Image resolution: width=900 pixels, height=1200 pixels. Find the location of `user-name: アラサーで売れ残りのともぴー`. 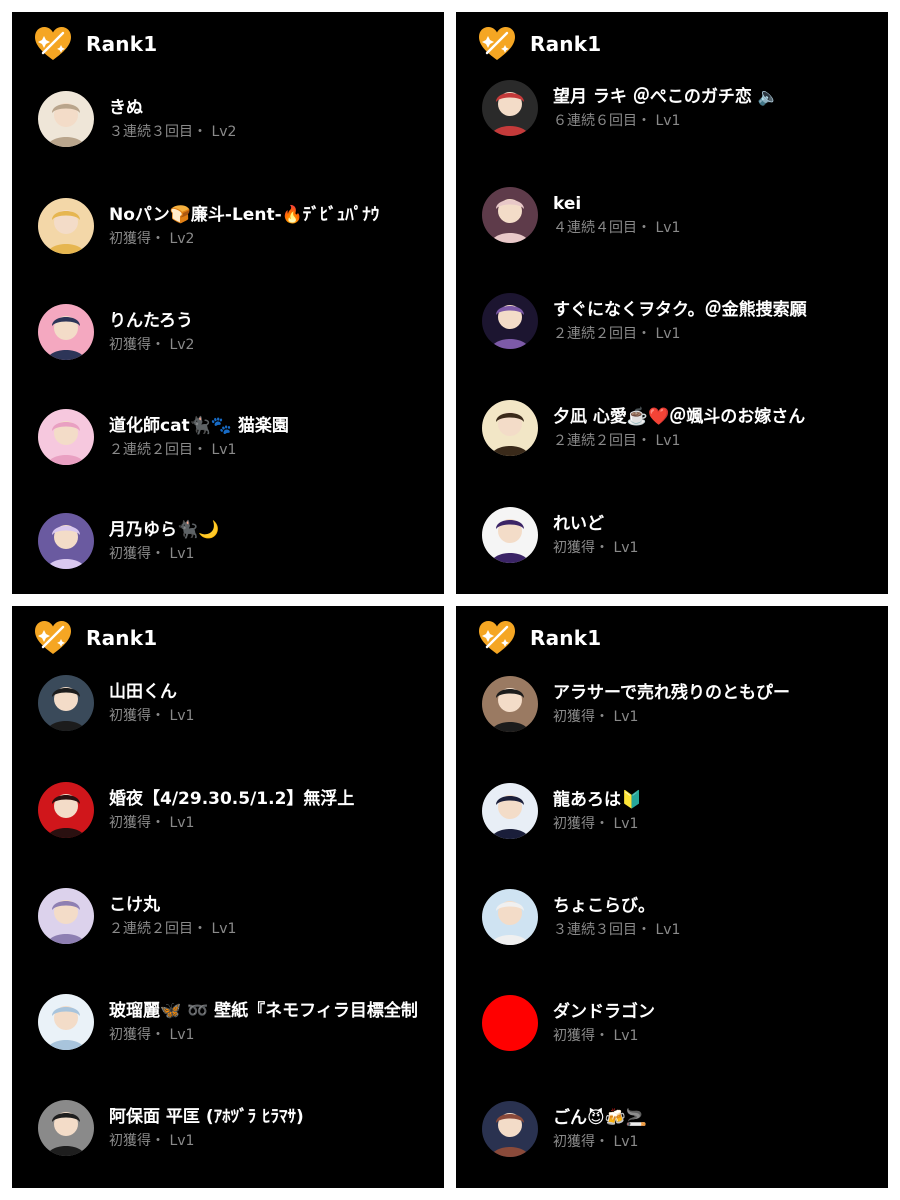

user-name: アラサーで売れ残りのともぴー is located at coordinates (671, 693).